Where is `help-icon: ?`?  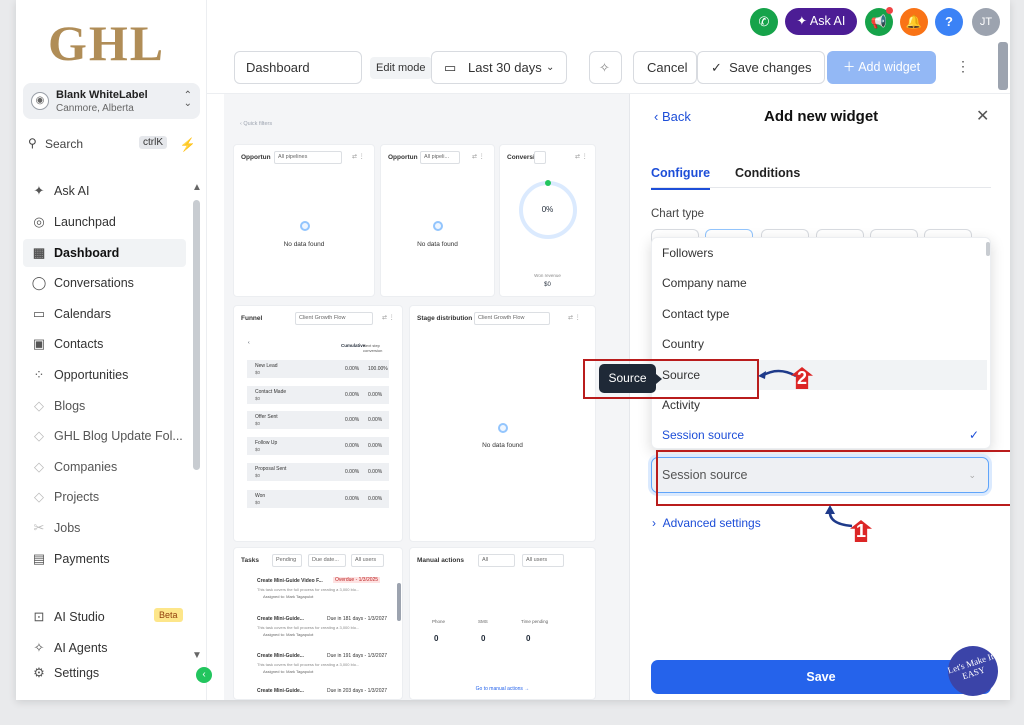 help-icon: ? is located at coordinates (949, 22).